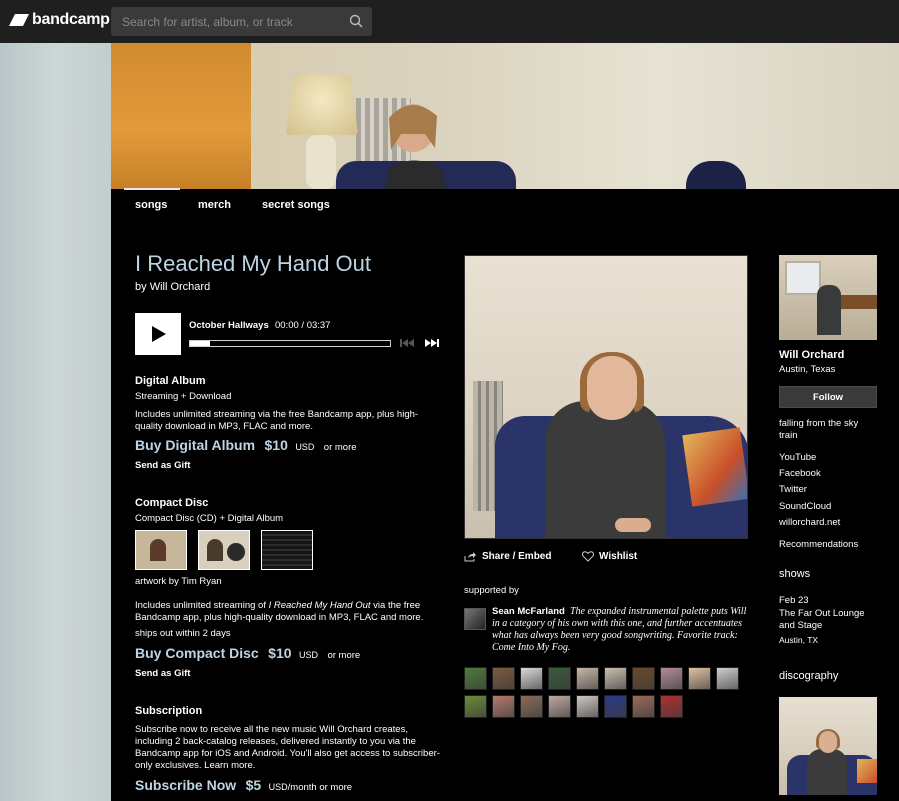 The height and width of the screenshot is (801, 899). What do you see at coordinates (794, 600) in the screenshot?
I see `show-date: Feb 23` at bounding box center [794, 600].